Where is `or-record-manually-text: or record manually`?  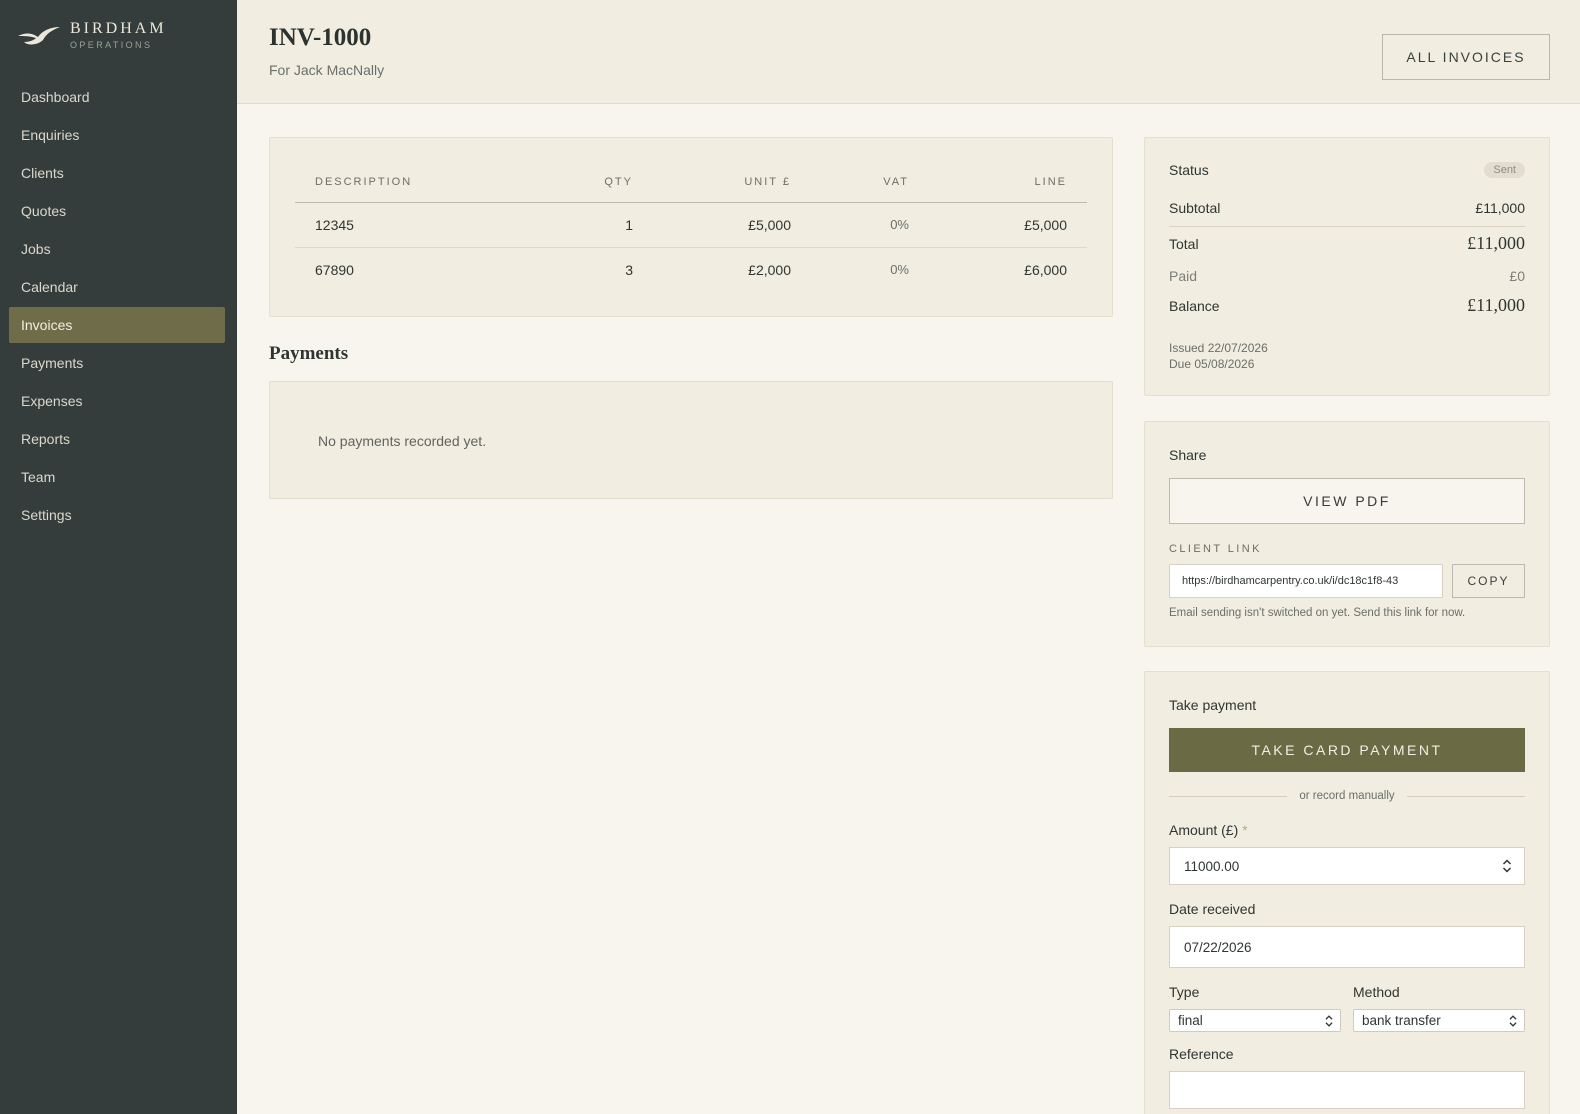 or-record-manually-text: or record manually is located at coordinates (1347, 796).